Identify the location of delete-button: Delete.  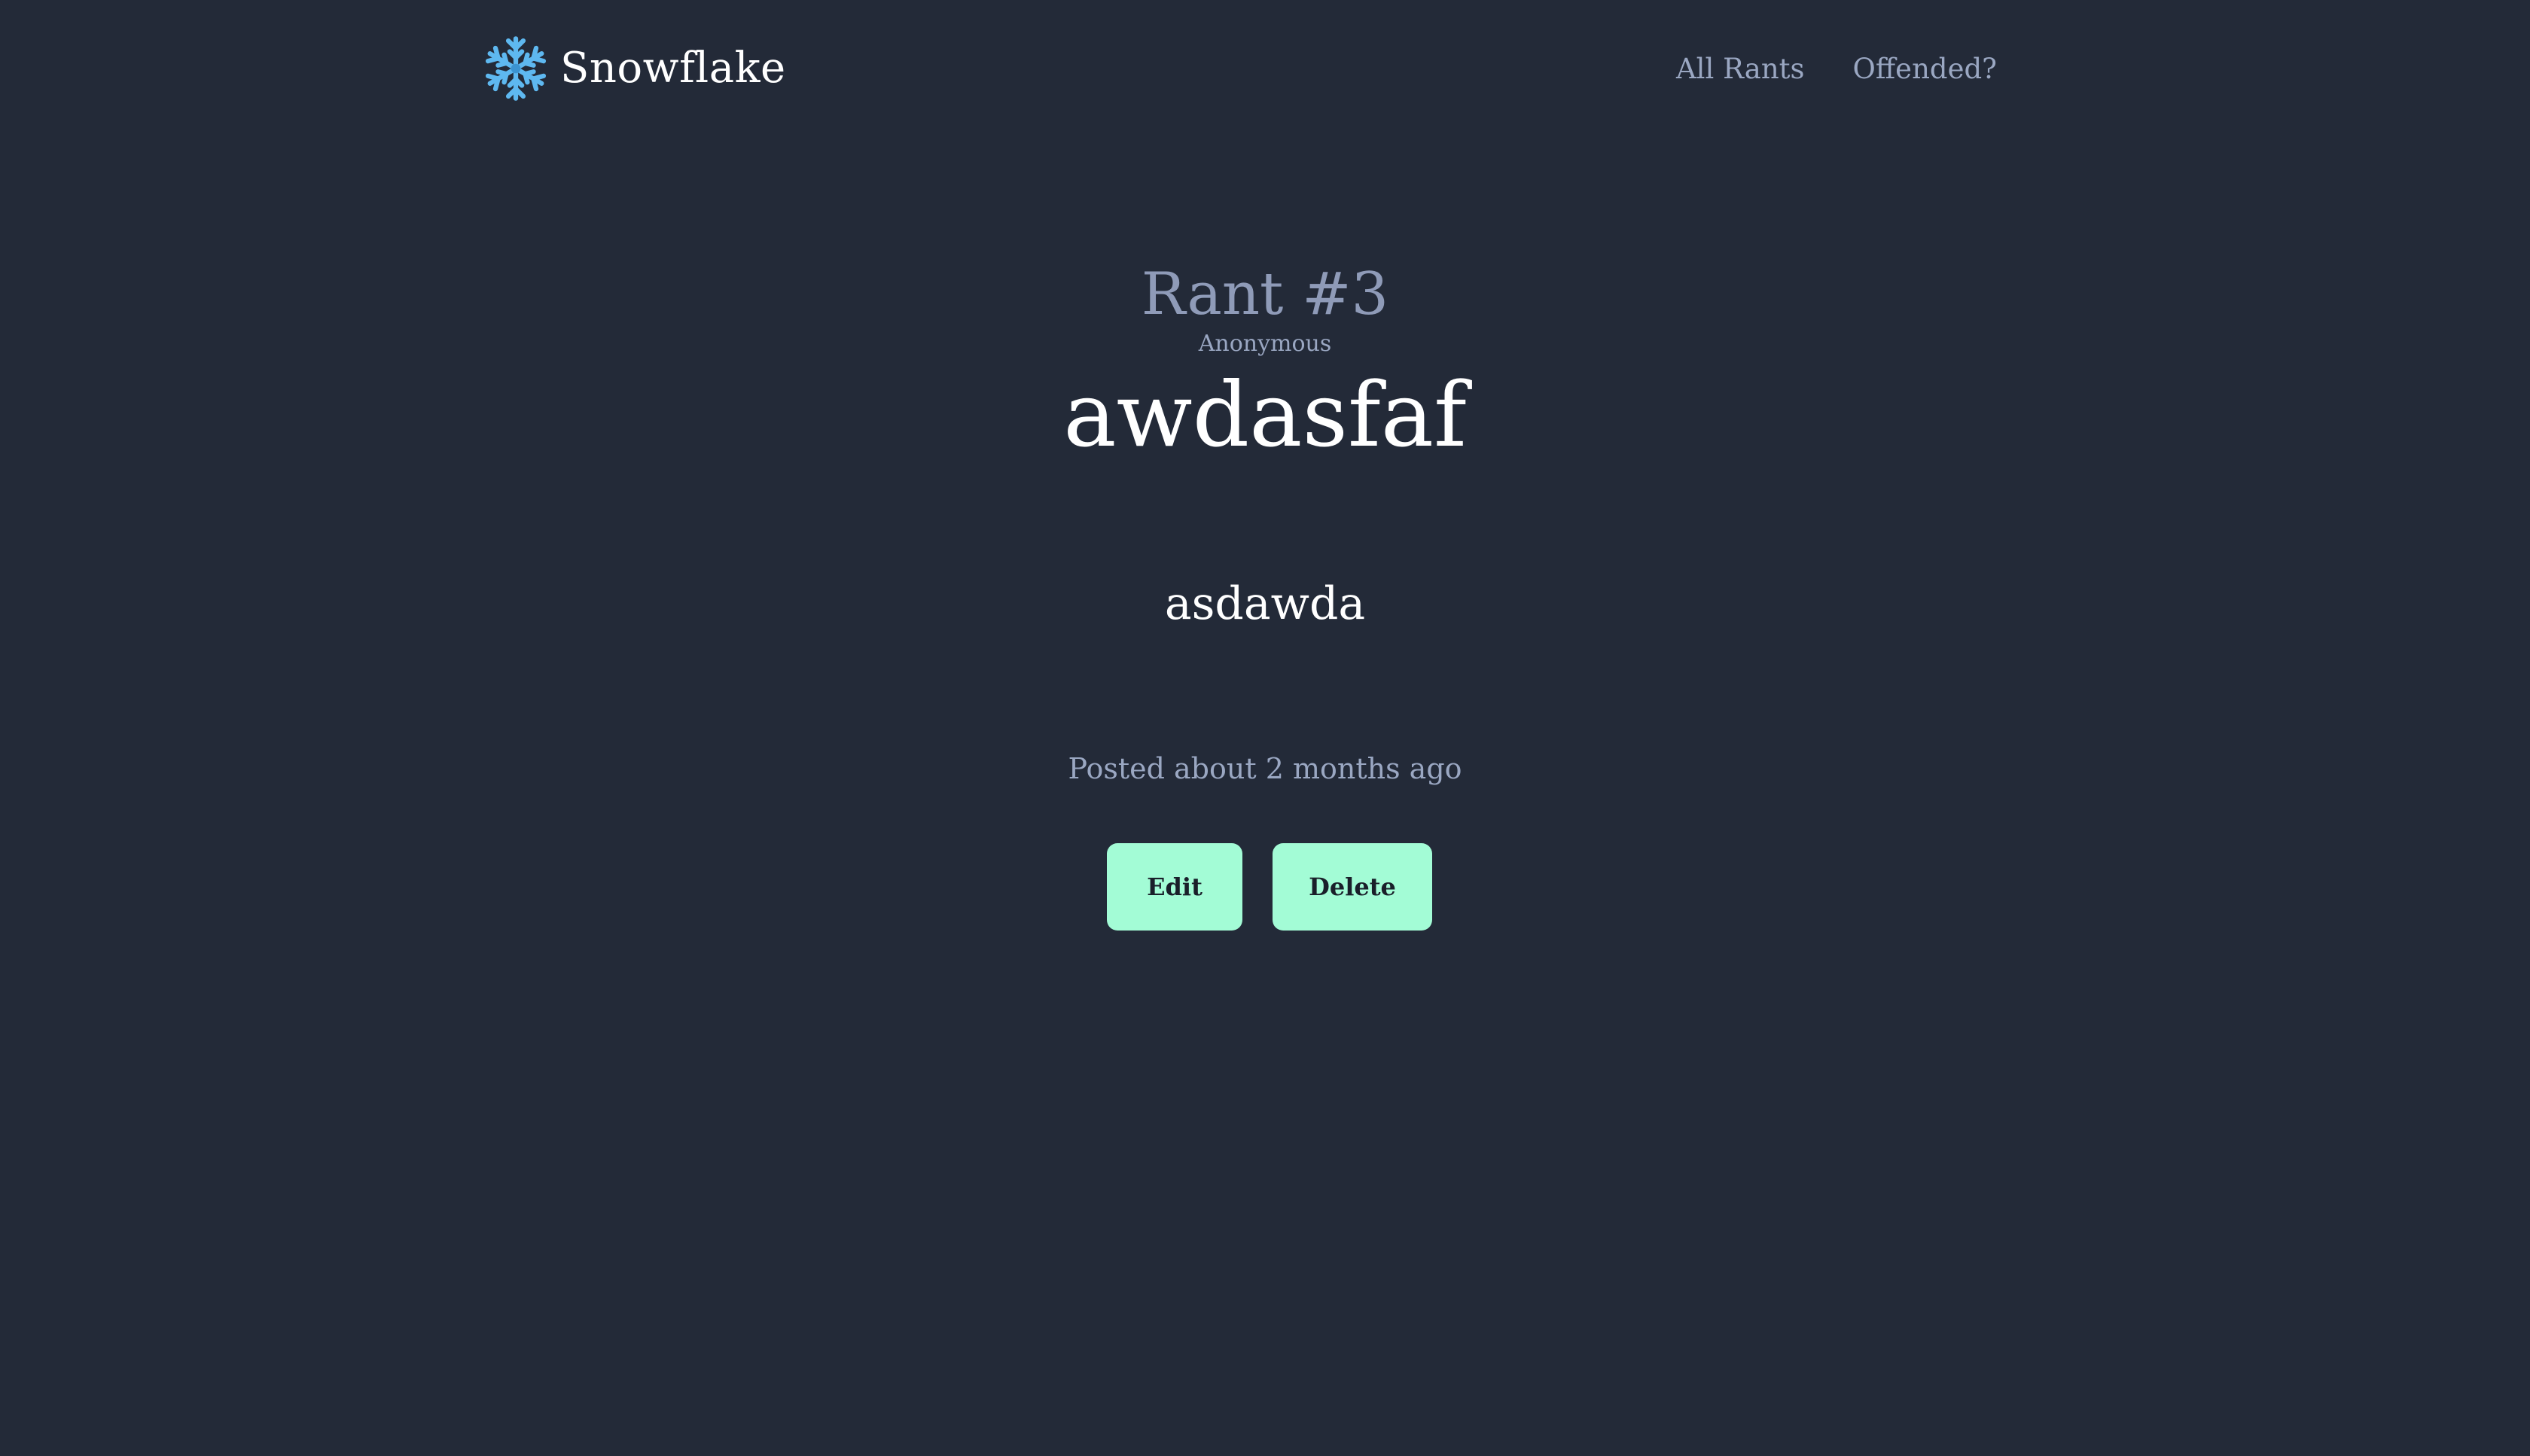
(1352, 887).